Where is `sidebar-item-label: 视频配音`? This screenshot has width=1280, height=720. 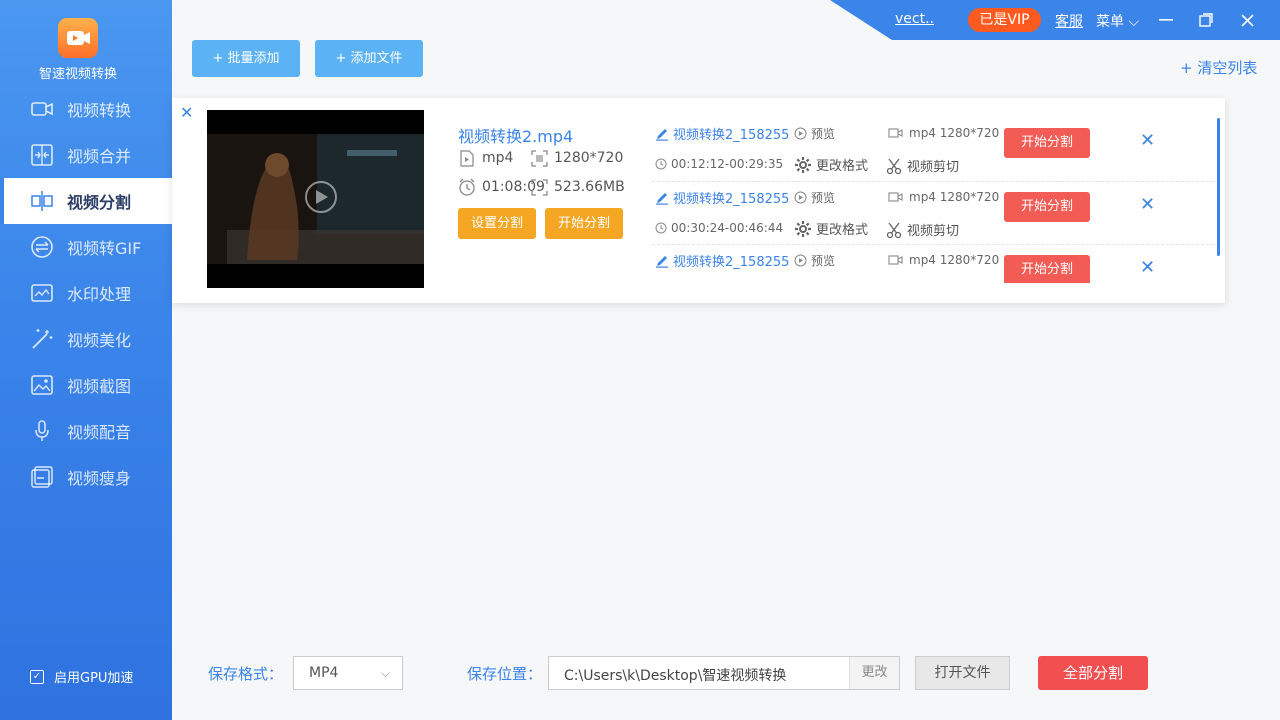
sidebar-item-label: 视频配音 is located at coordinates (99, 432).